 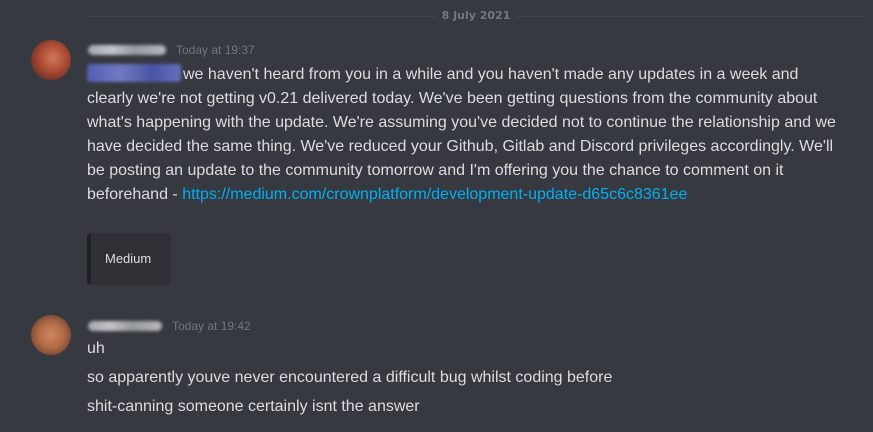 What do you see at coordinates (215, 50) in the screenshot?
I see `timestamp: Today at 19:37` at bounding box center [215, 50].